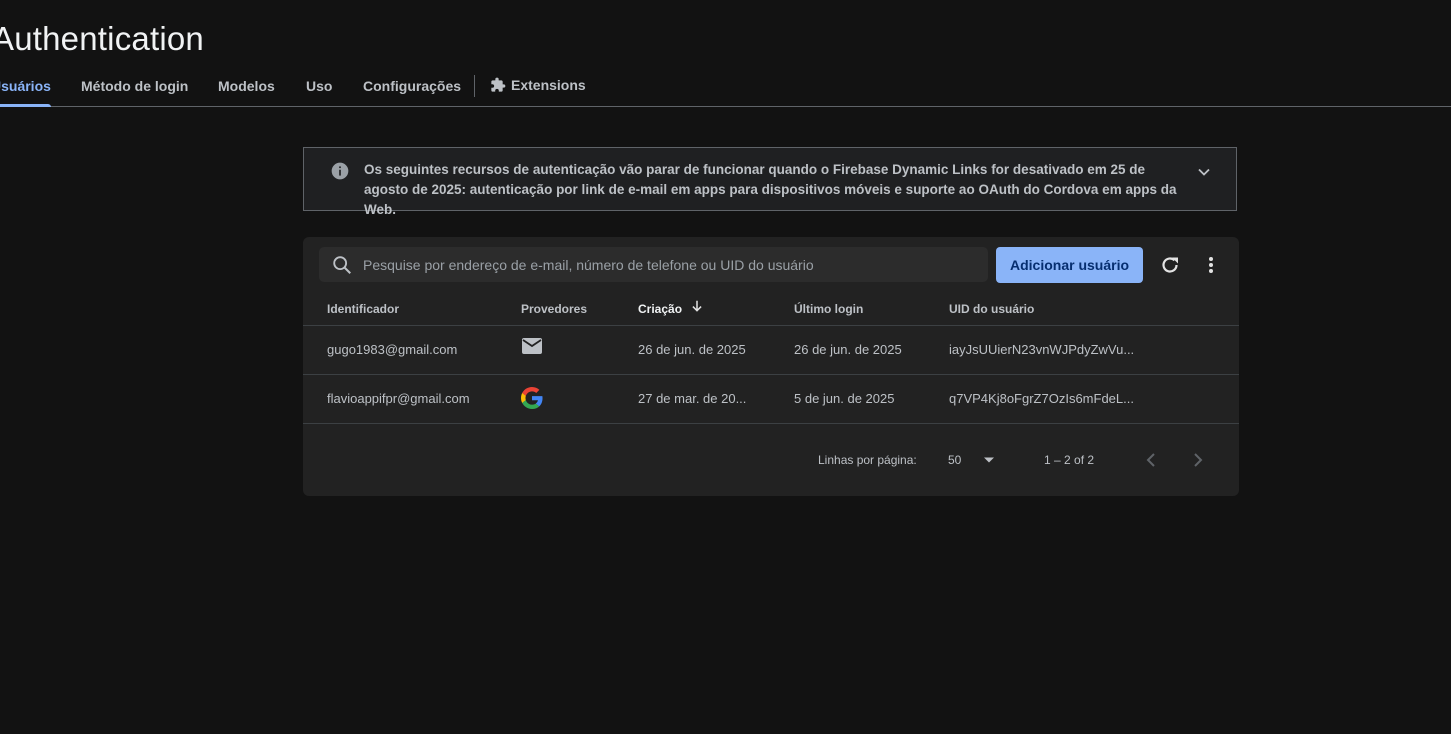 The height and width of the screenshot is (734, 1451). I want to click on chevron-right-icon, so click(1198, 462).